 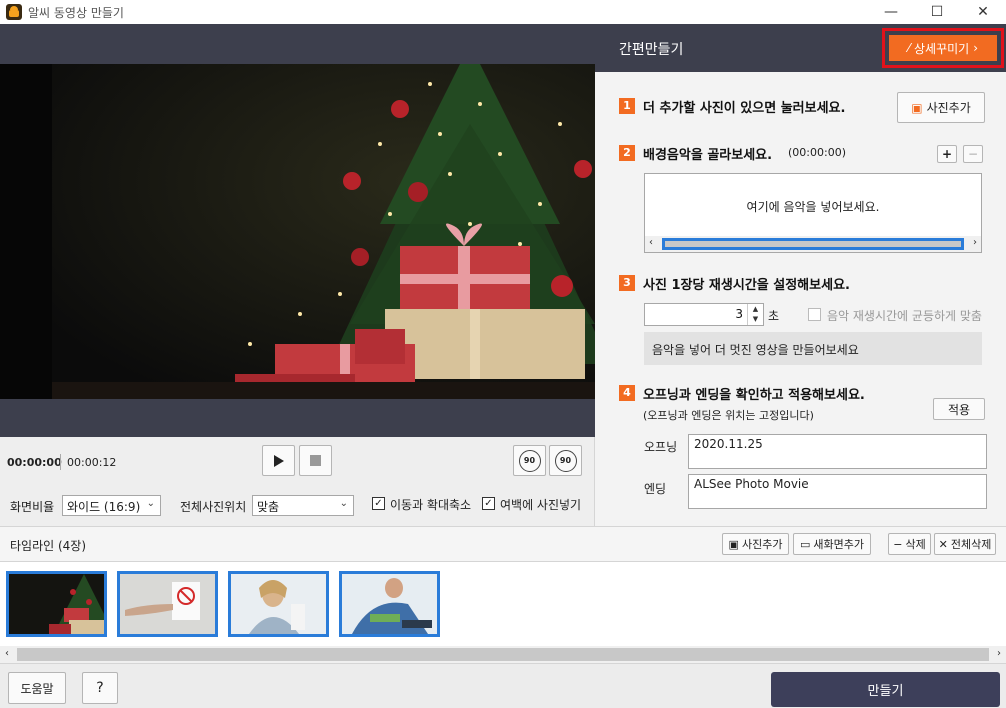 I want to click on opening-field: 2020.11.25, so click(x=837, y=451).